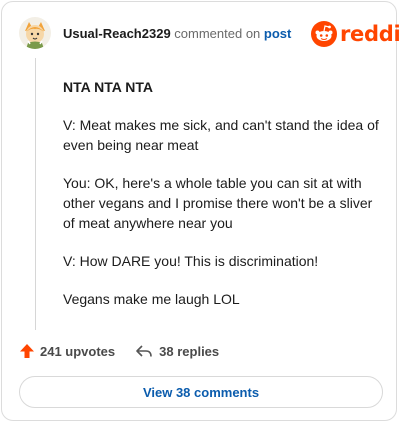 Image resolution: width=400 pixels, height=424 pixels. I want to click on username-link: Usual-Reach2329, so click(117, 33).